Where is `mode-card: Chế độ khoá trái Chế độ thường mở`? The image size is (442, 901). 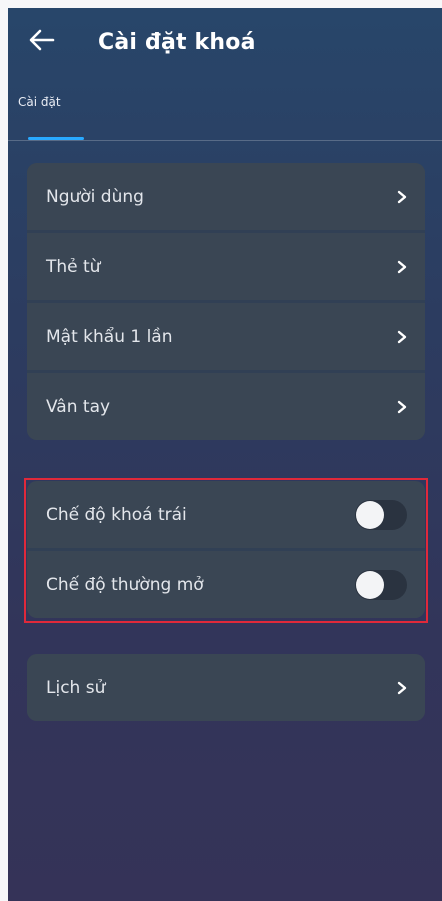
mode-card: Chế độ khoá trái Chế độ thường mở is located at coordinates (226, 549).